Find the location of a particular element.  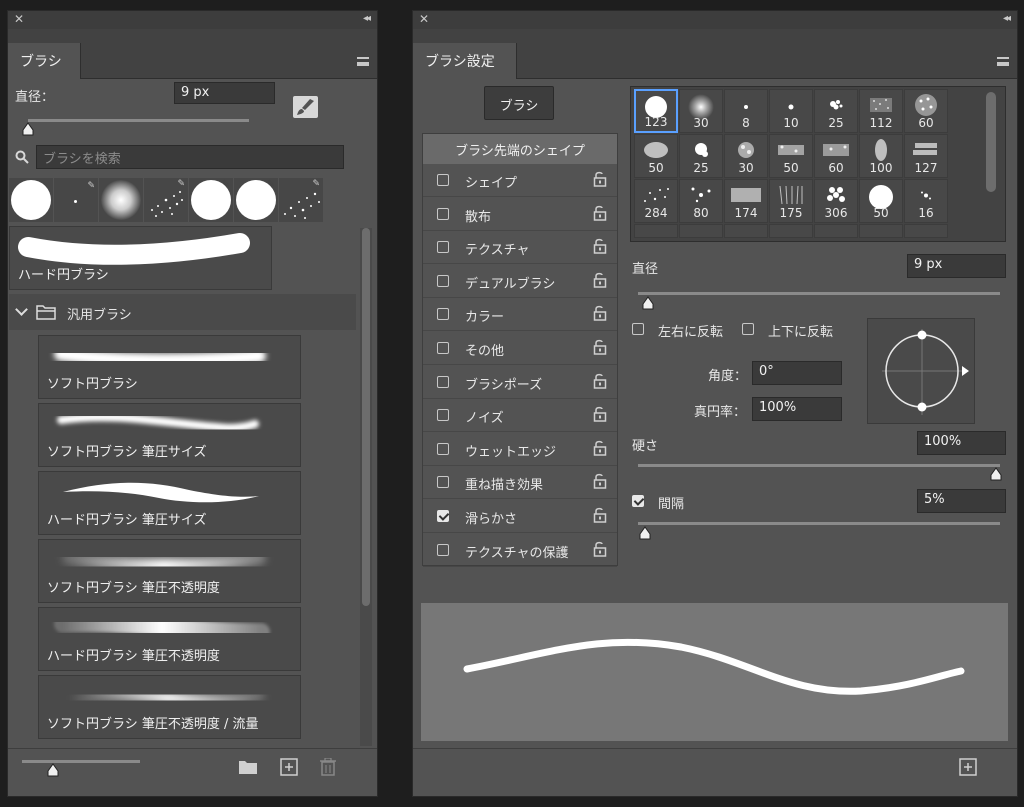

brush-tip-preset: 306 is located at coordinates (836, 201).